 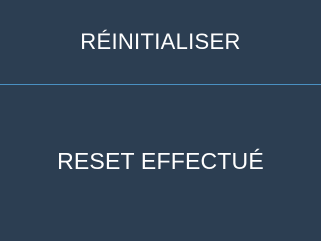 I want to click on status-message: RESET EFFECTUÉ, so click(x=160, y=160).